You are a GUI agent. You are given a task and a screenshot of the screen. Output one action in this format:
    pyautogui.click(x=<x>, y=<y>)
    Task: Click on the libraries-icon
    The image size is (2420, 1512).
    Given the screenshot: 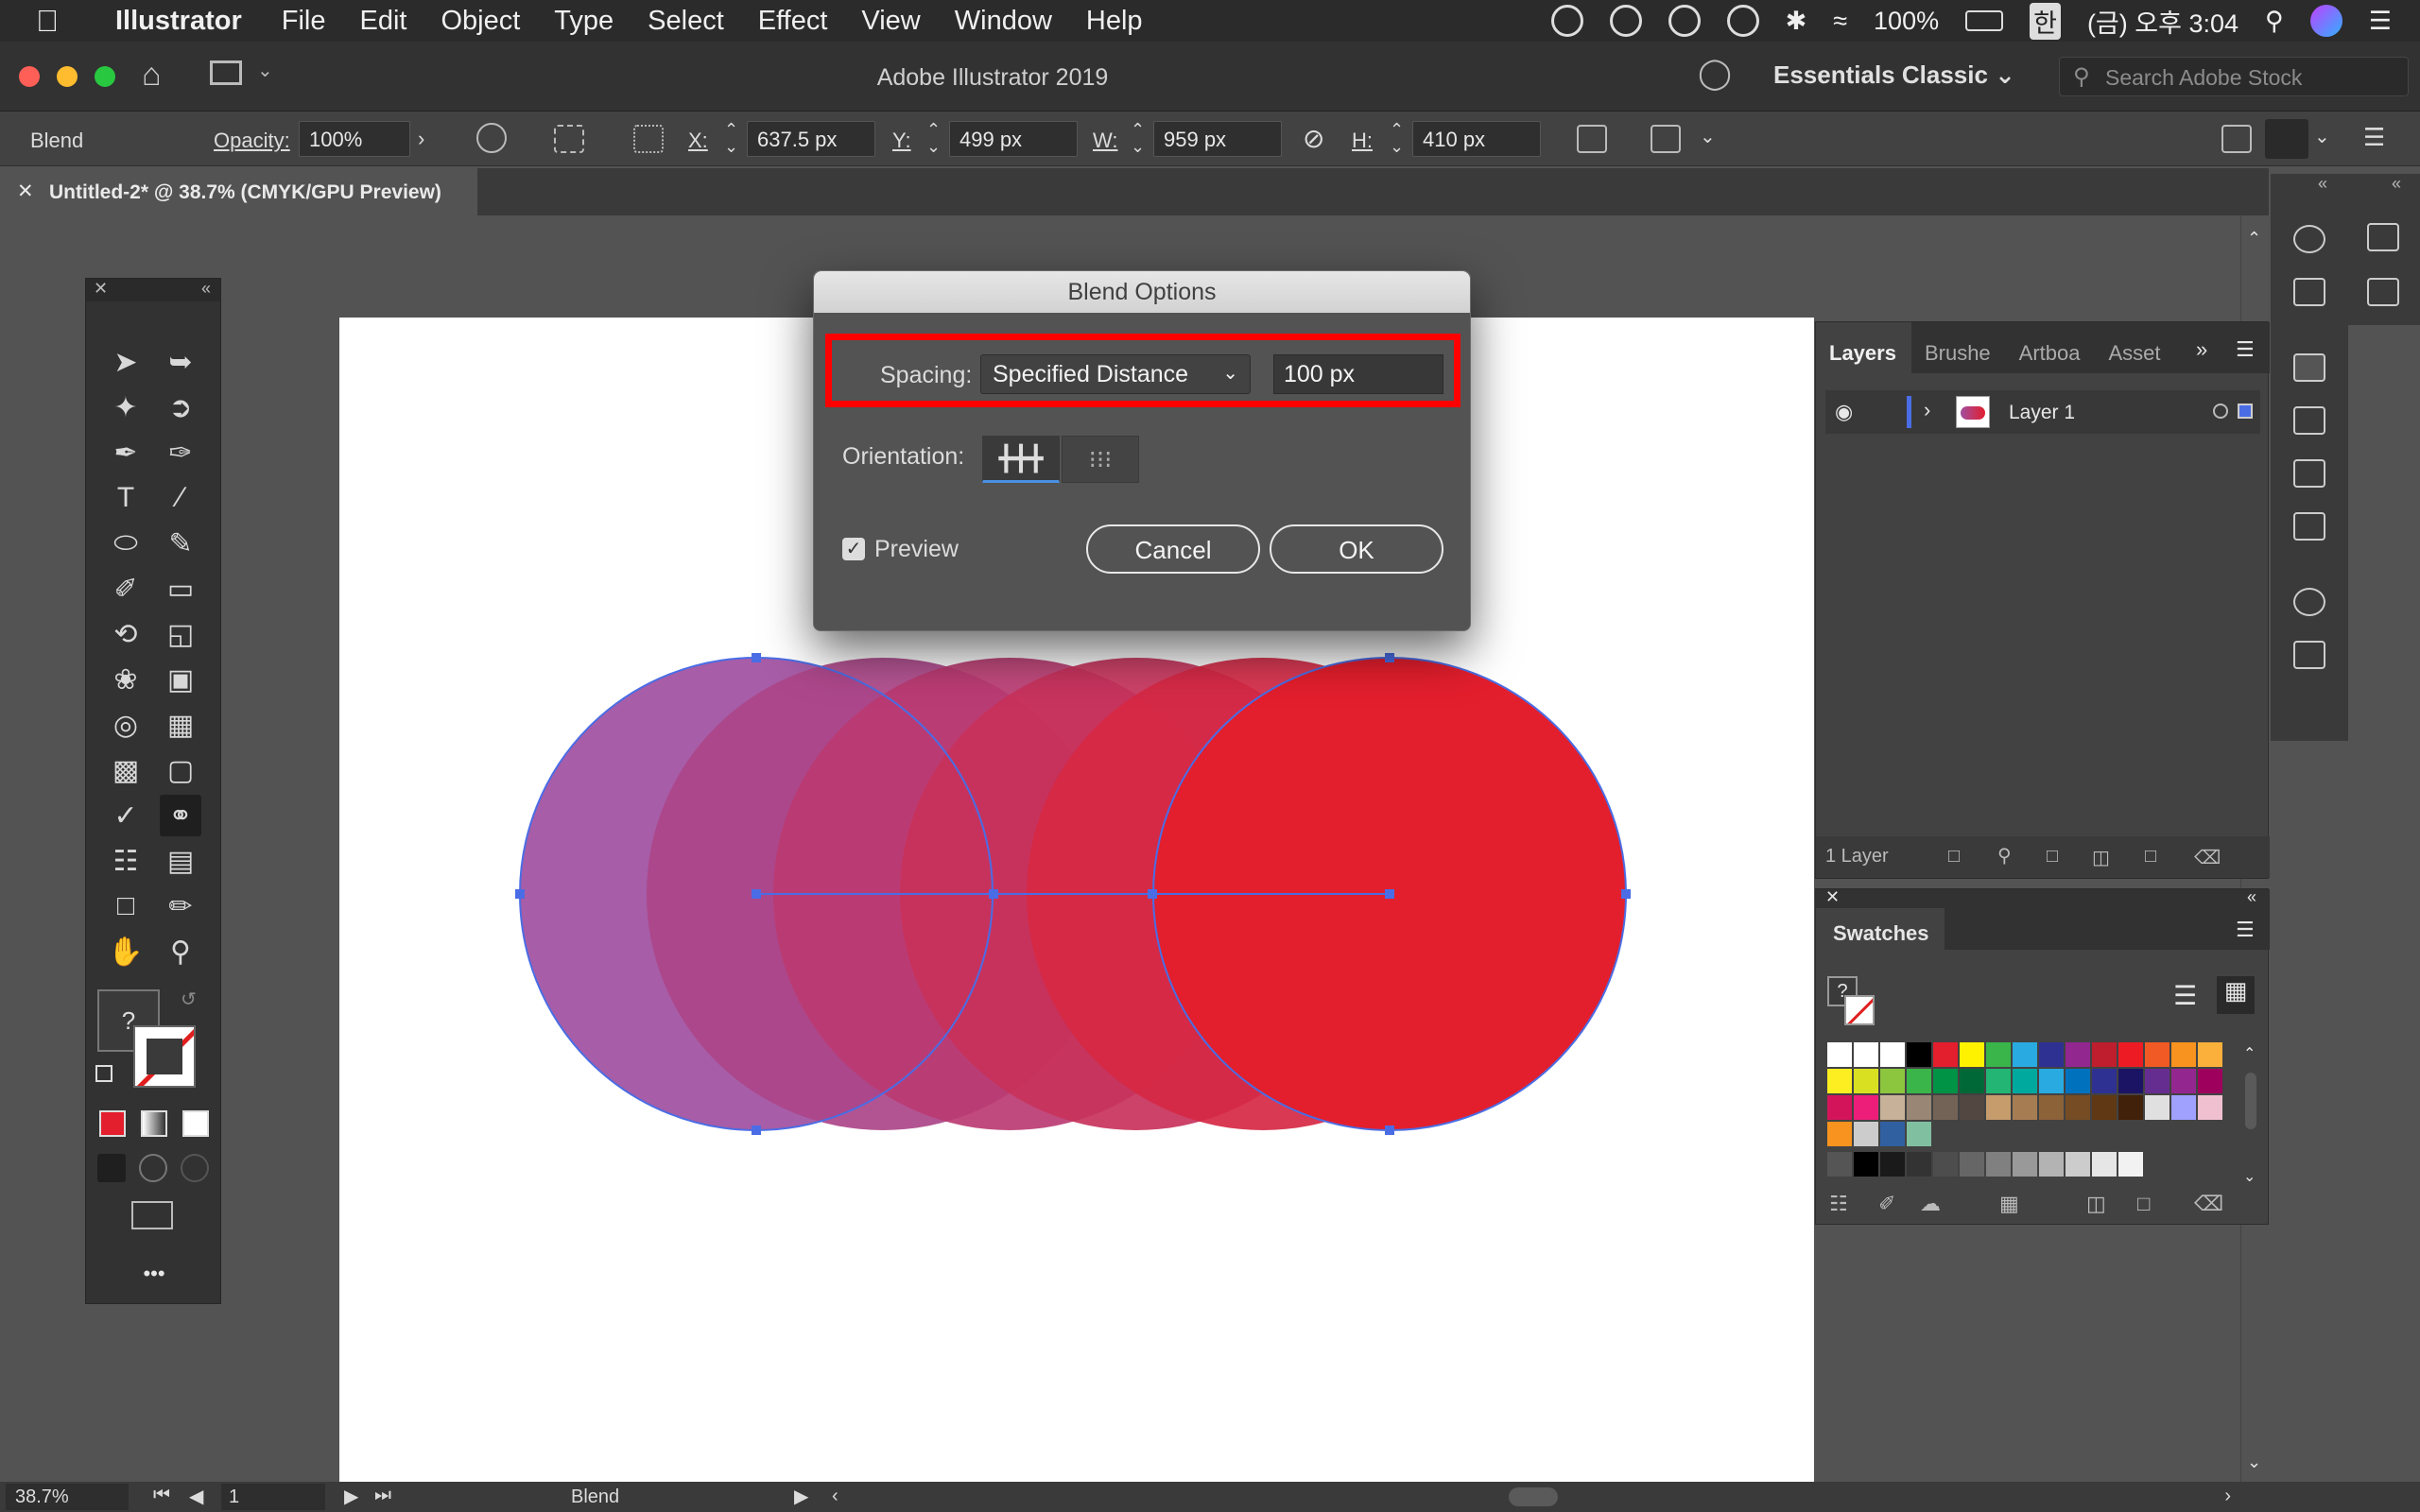 What is the action you would take?
    pyautogui.click(x=2309, y=420)
    